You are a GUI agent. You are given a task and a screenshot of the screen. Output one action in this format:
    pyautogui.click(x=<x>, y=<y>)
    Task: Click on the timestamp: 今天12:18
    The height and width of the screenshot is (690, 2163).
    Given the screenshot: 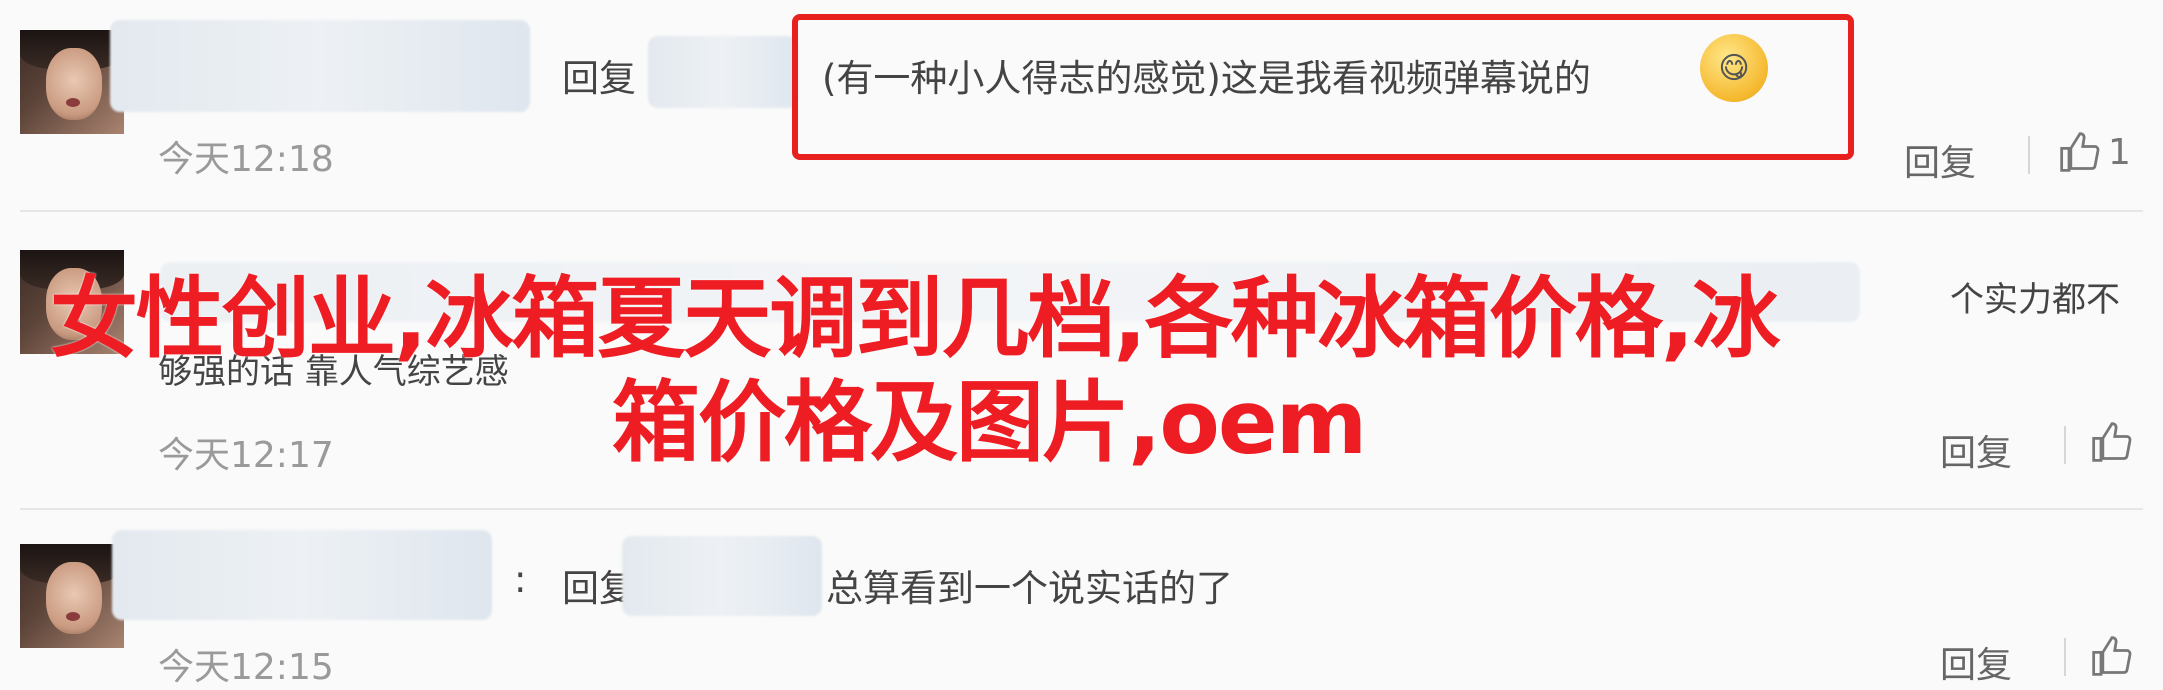 What is the action you would take?
    pyautogui.click(x=246, y=159)
    